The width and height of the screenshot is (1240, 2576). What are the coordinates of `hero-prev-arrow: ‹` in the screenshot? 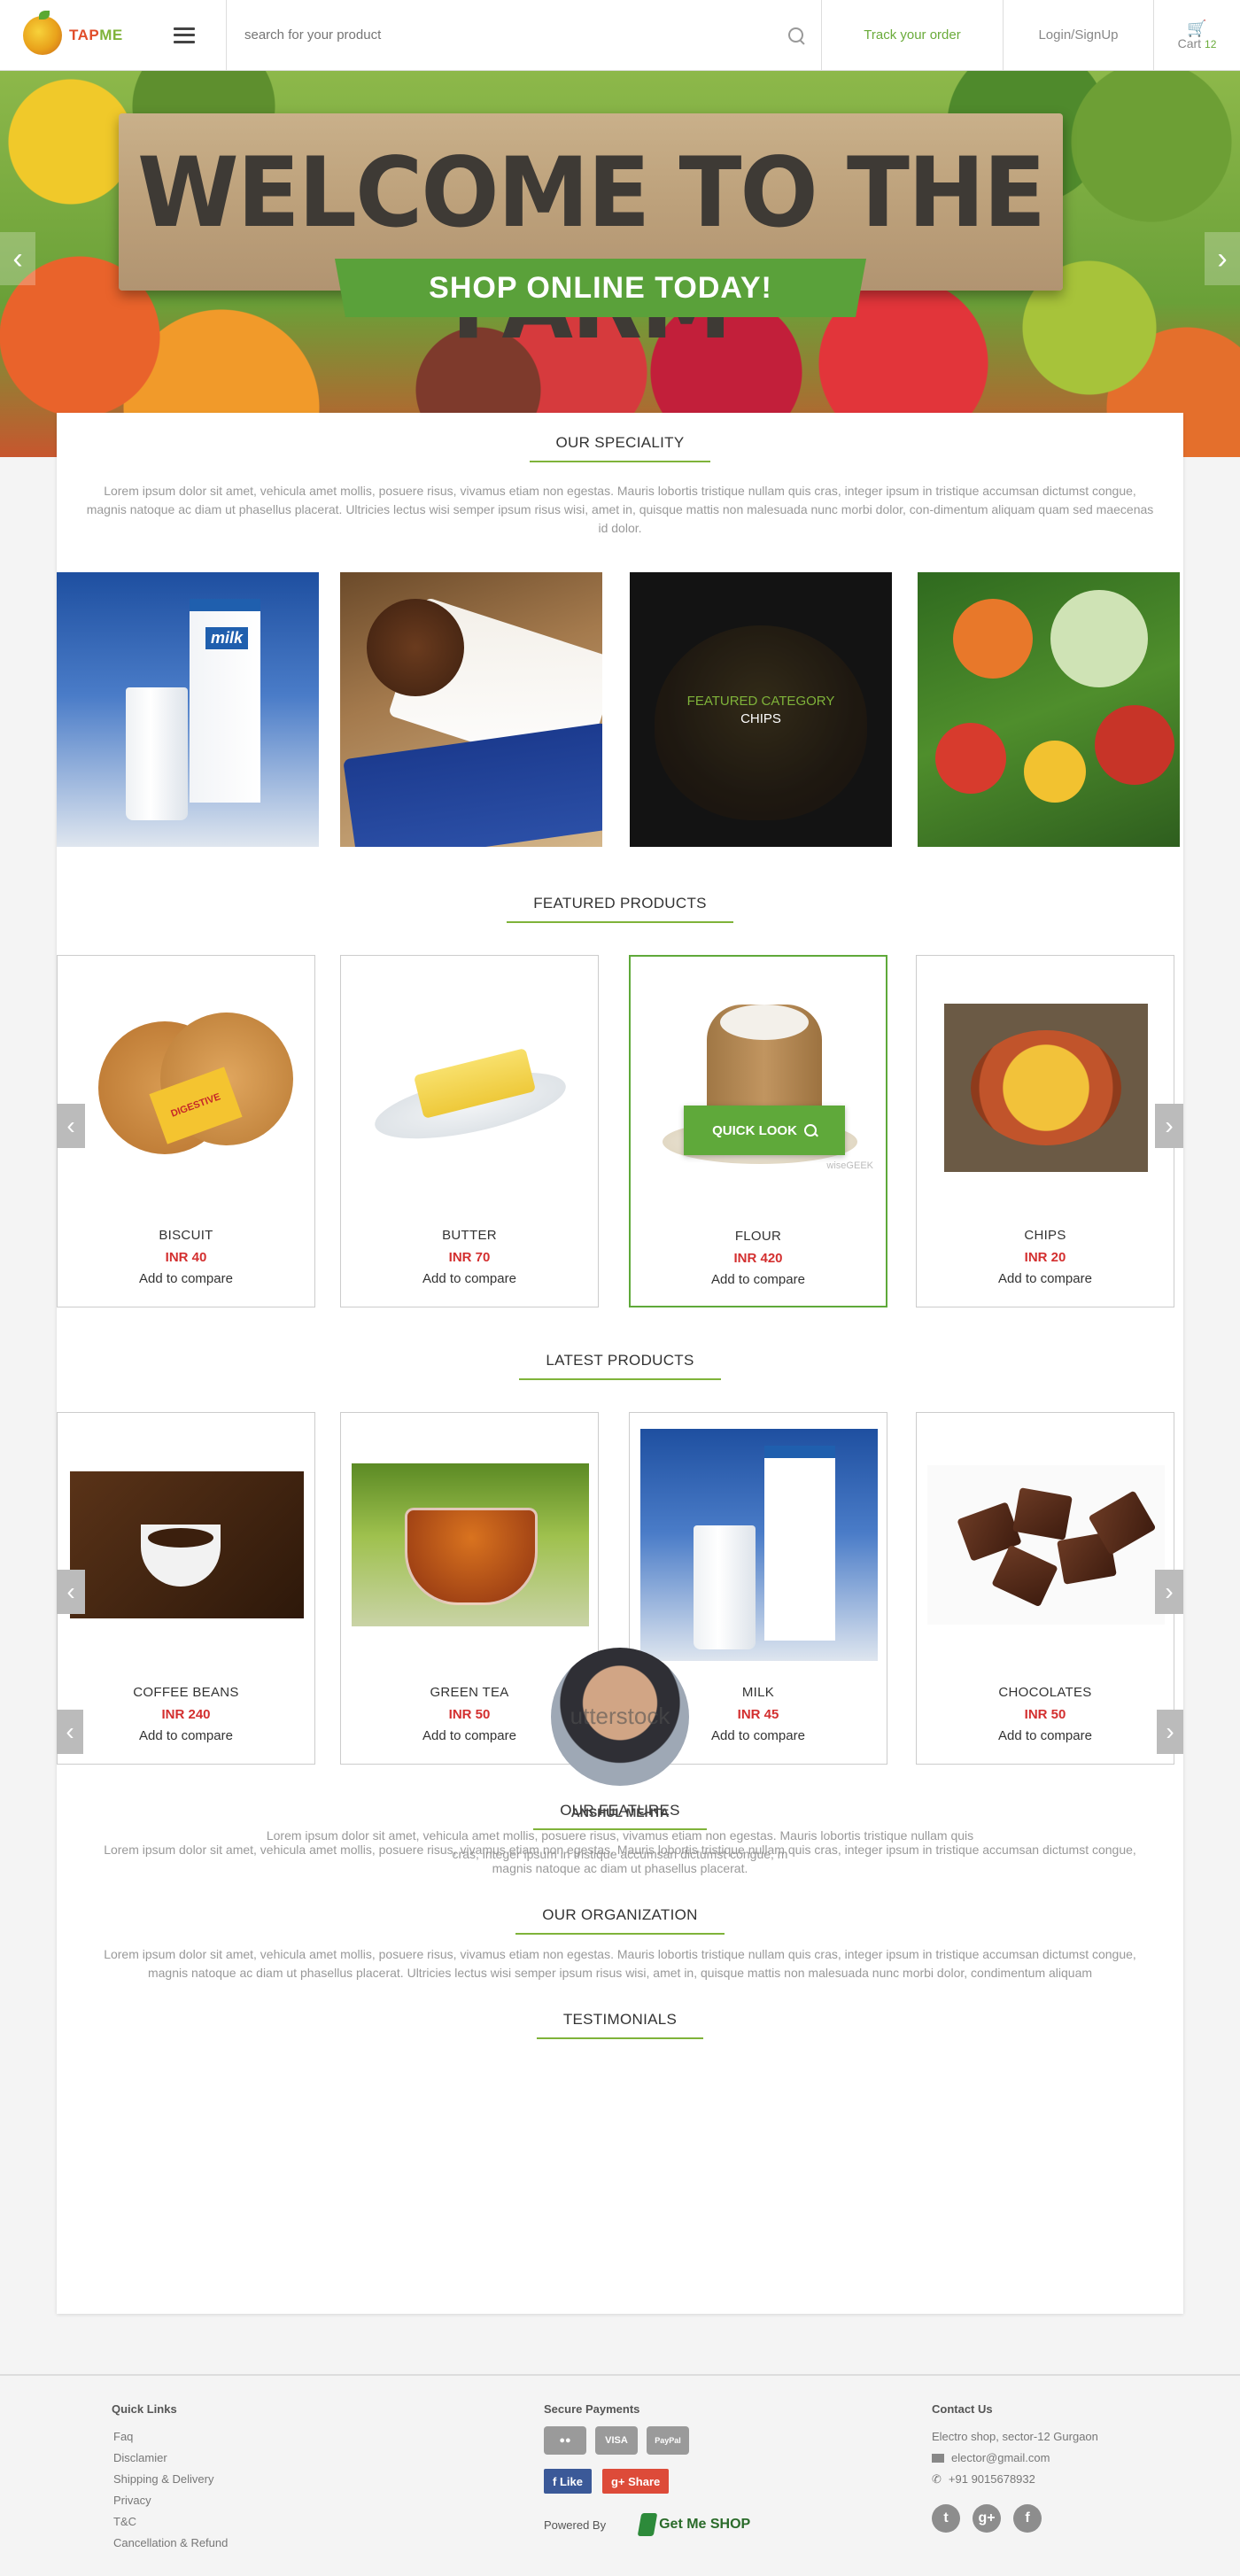 It's located at (18, 258).